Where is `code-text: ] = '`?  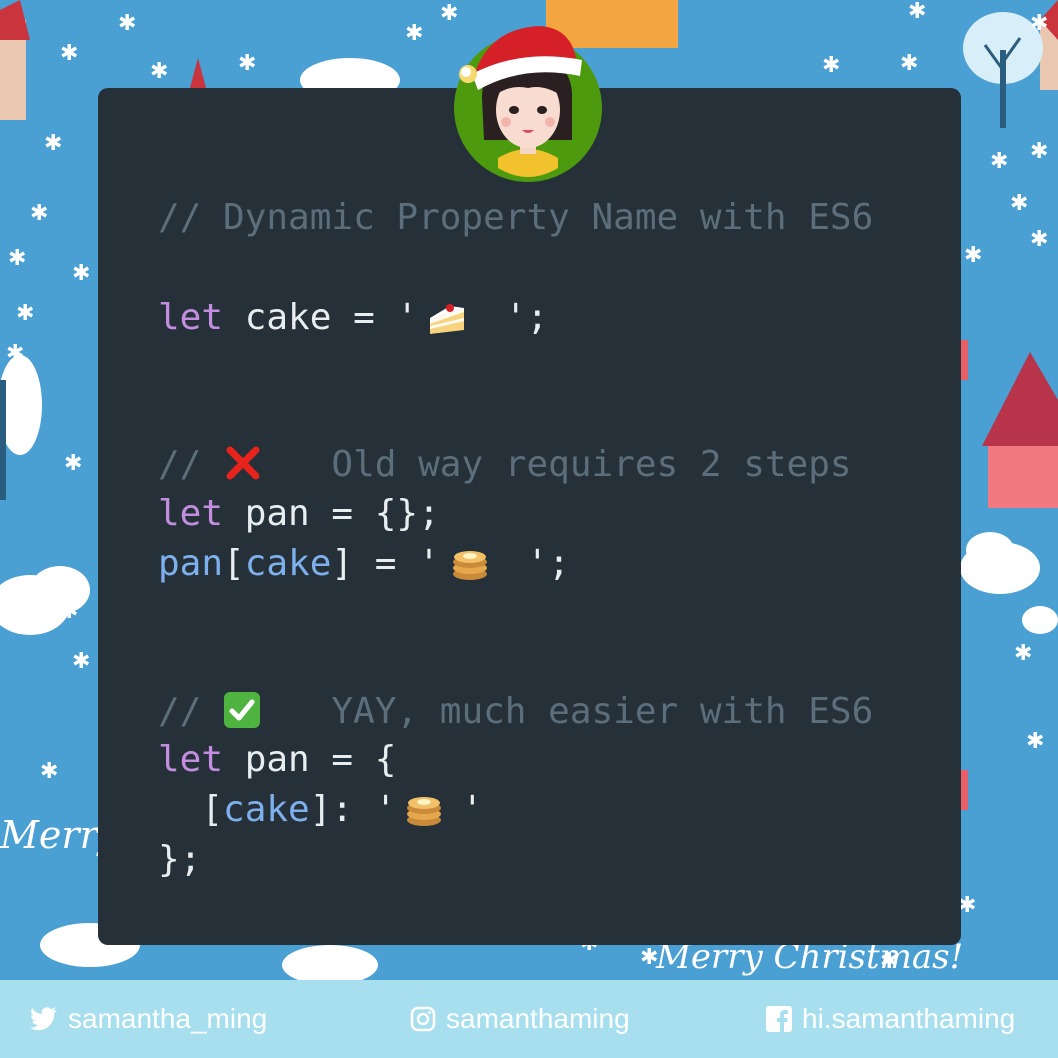 code-text: ] = ' is located at coordinates (385, 563).